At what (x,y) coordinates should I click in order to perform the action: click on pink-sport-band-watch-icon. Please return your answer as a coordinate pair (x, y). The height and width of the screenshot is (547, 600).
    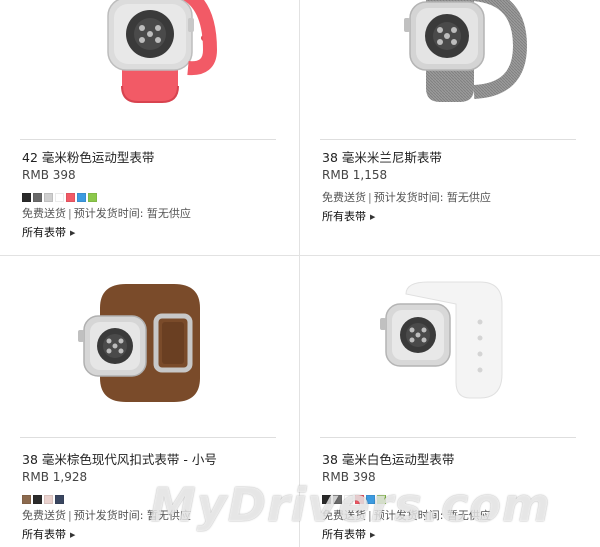
    Looking at the image, I should click on (162, 51).